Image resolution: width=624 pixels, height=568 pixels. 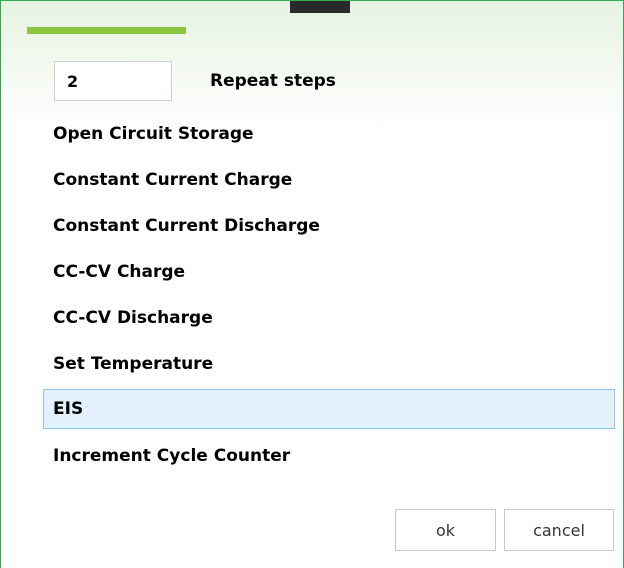 What do you see at coordinates (320, 7) in the screenshot?
I see `title-bar-handle` at bounding box center [320, 7].